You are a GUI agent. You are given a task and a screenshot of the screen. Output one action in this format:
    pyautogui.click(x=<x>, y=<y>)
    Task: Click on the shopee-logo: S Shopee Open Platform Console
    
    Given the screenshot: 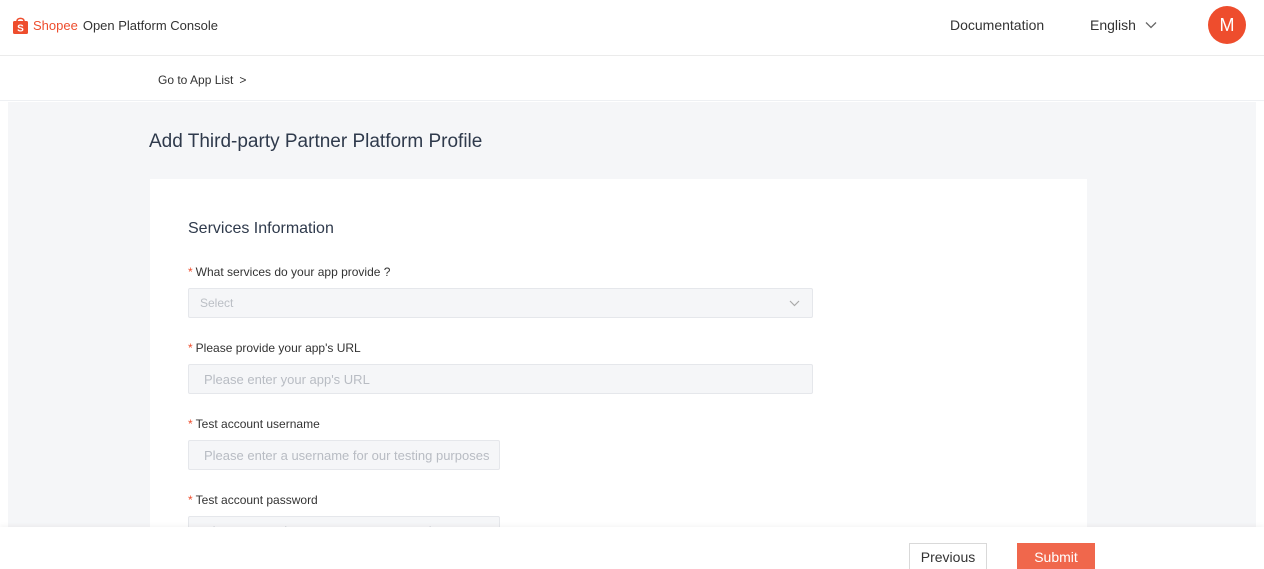 What is the action you would take?
    pyautogui.click(x=115, y=25)
    